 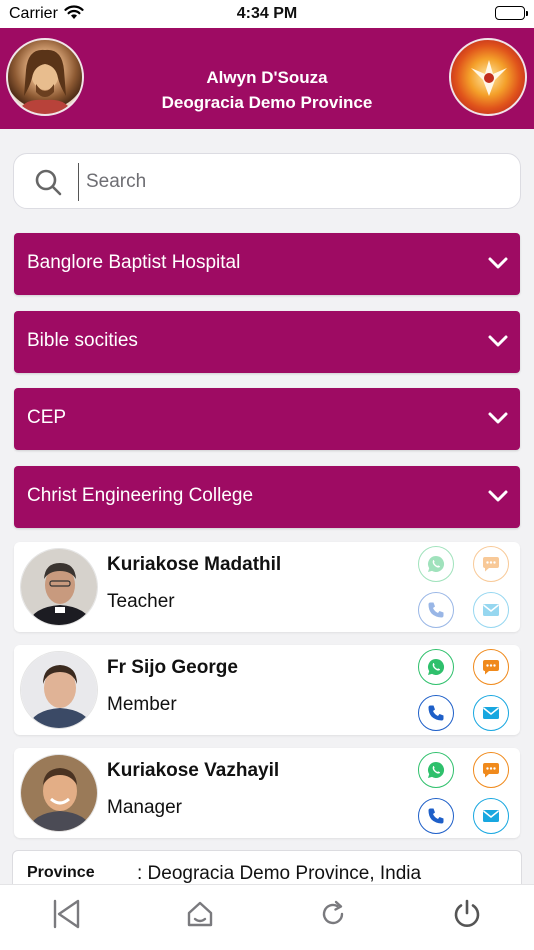 What do you see at coordinates (511, 13) in the screenshot?
I see `battery-icon` at bounding box center [511, 13].